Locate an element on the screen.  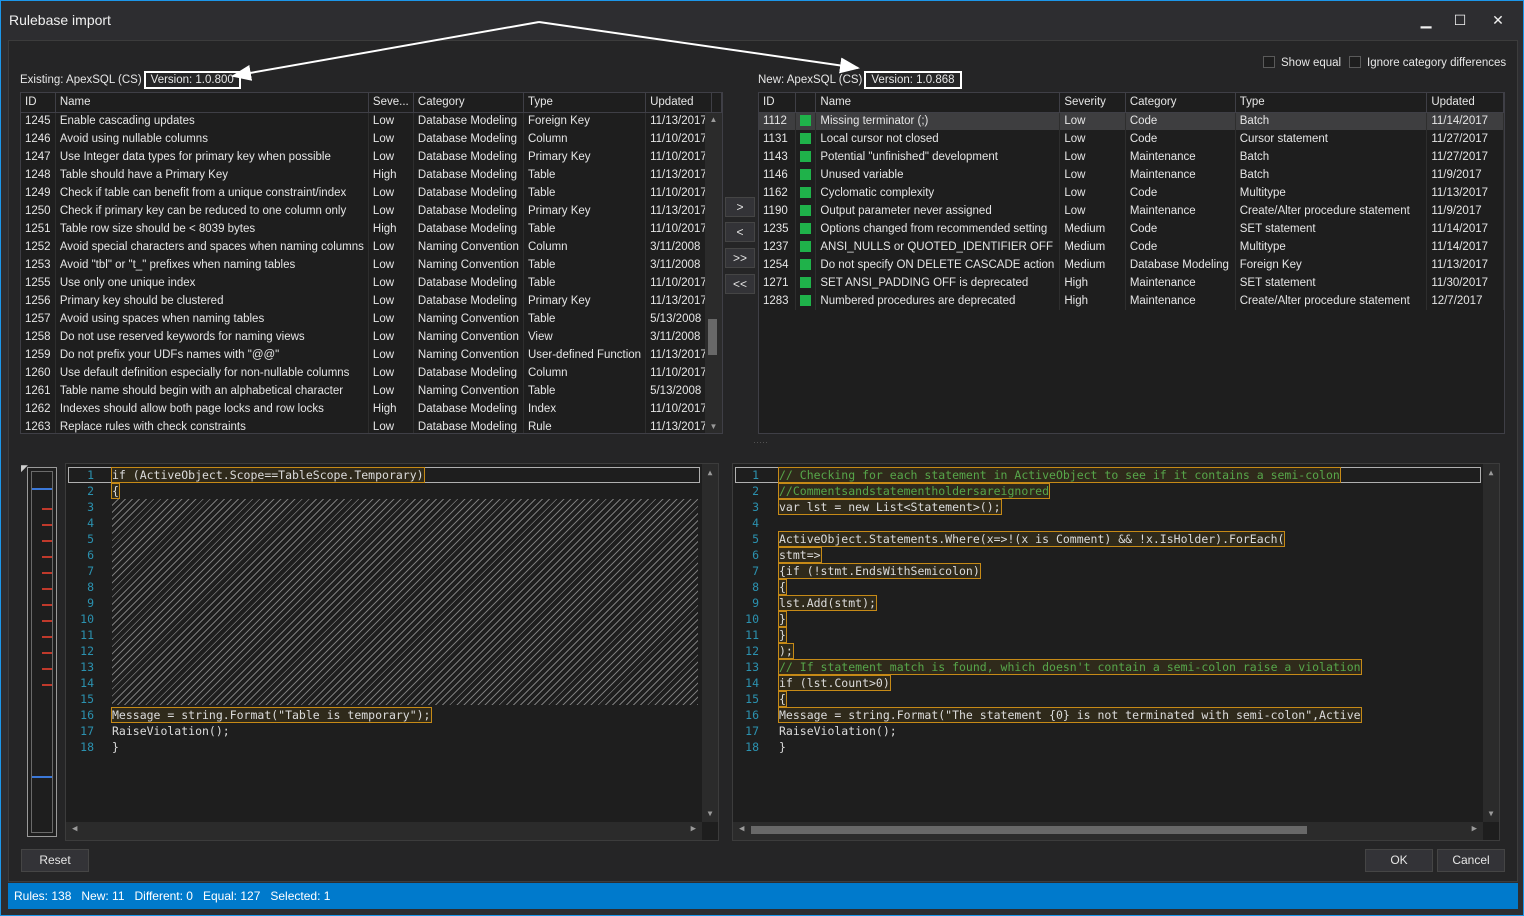
table-cell: Low is located at coordinates (391, 373).